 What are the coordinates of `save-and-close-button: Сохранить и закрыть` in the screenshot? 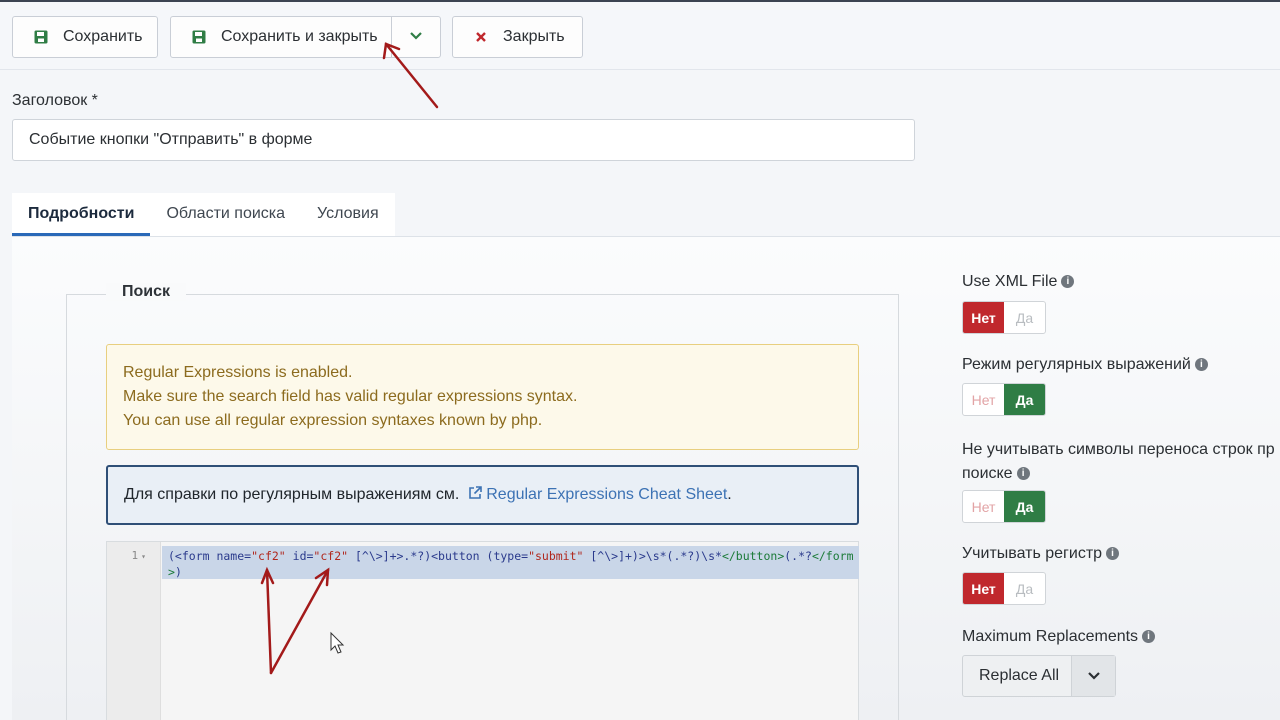 It's located at (281, 37).